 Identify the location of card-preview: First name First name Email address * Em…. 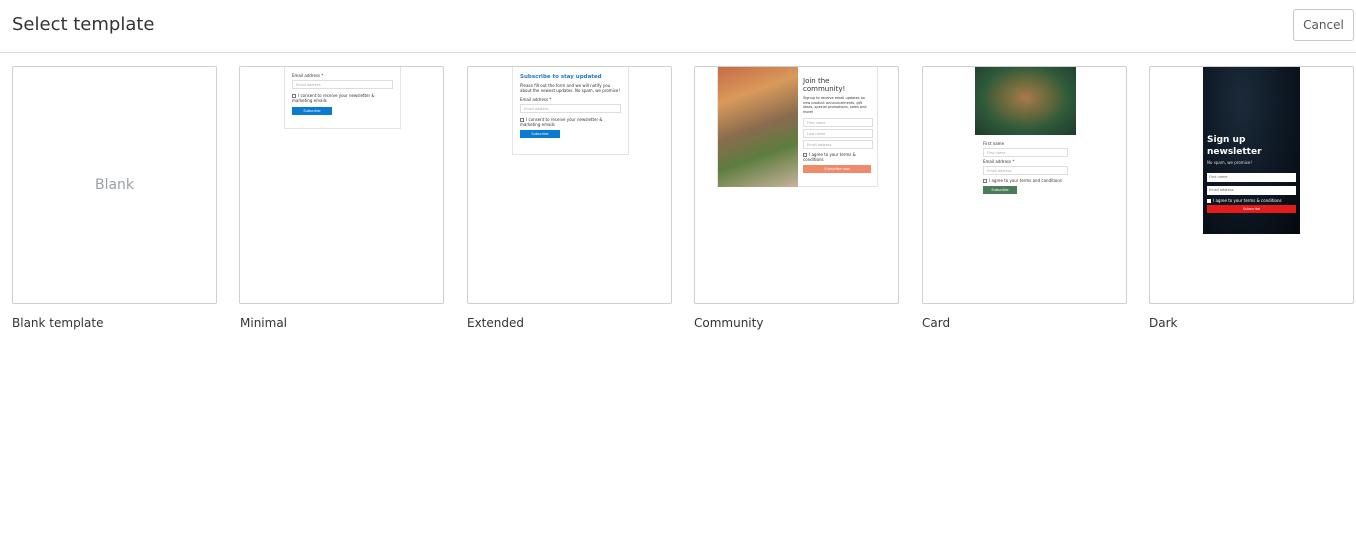
(1025, 135).